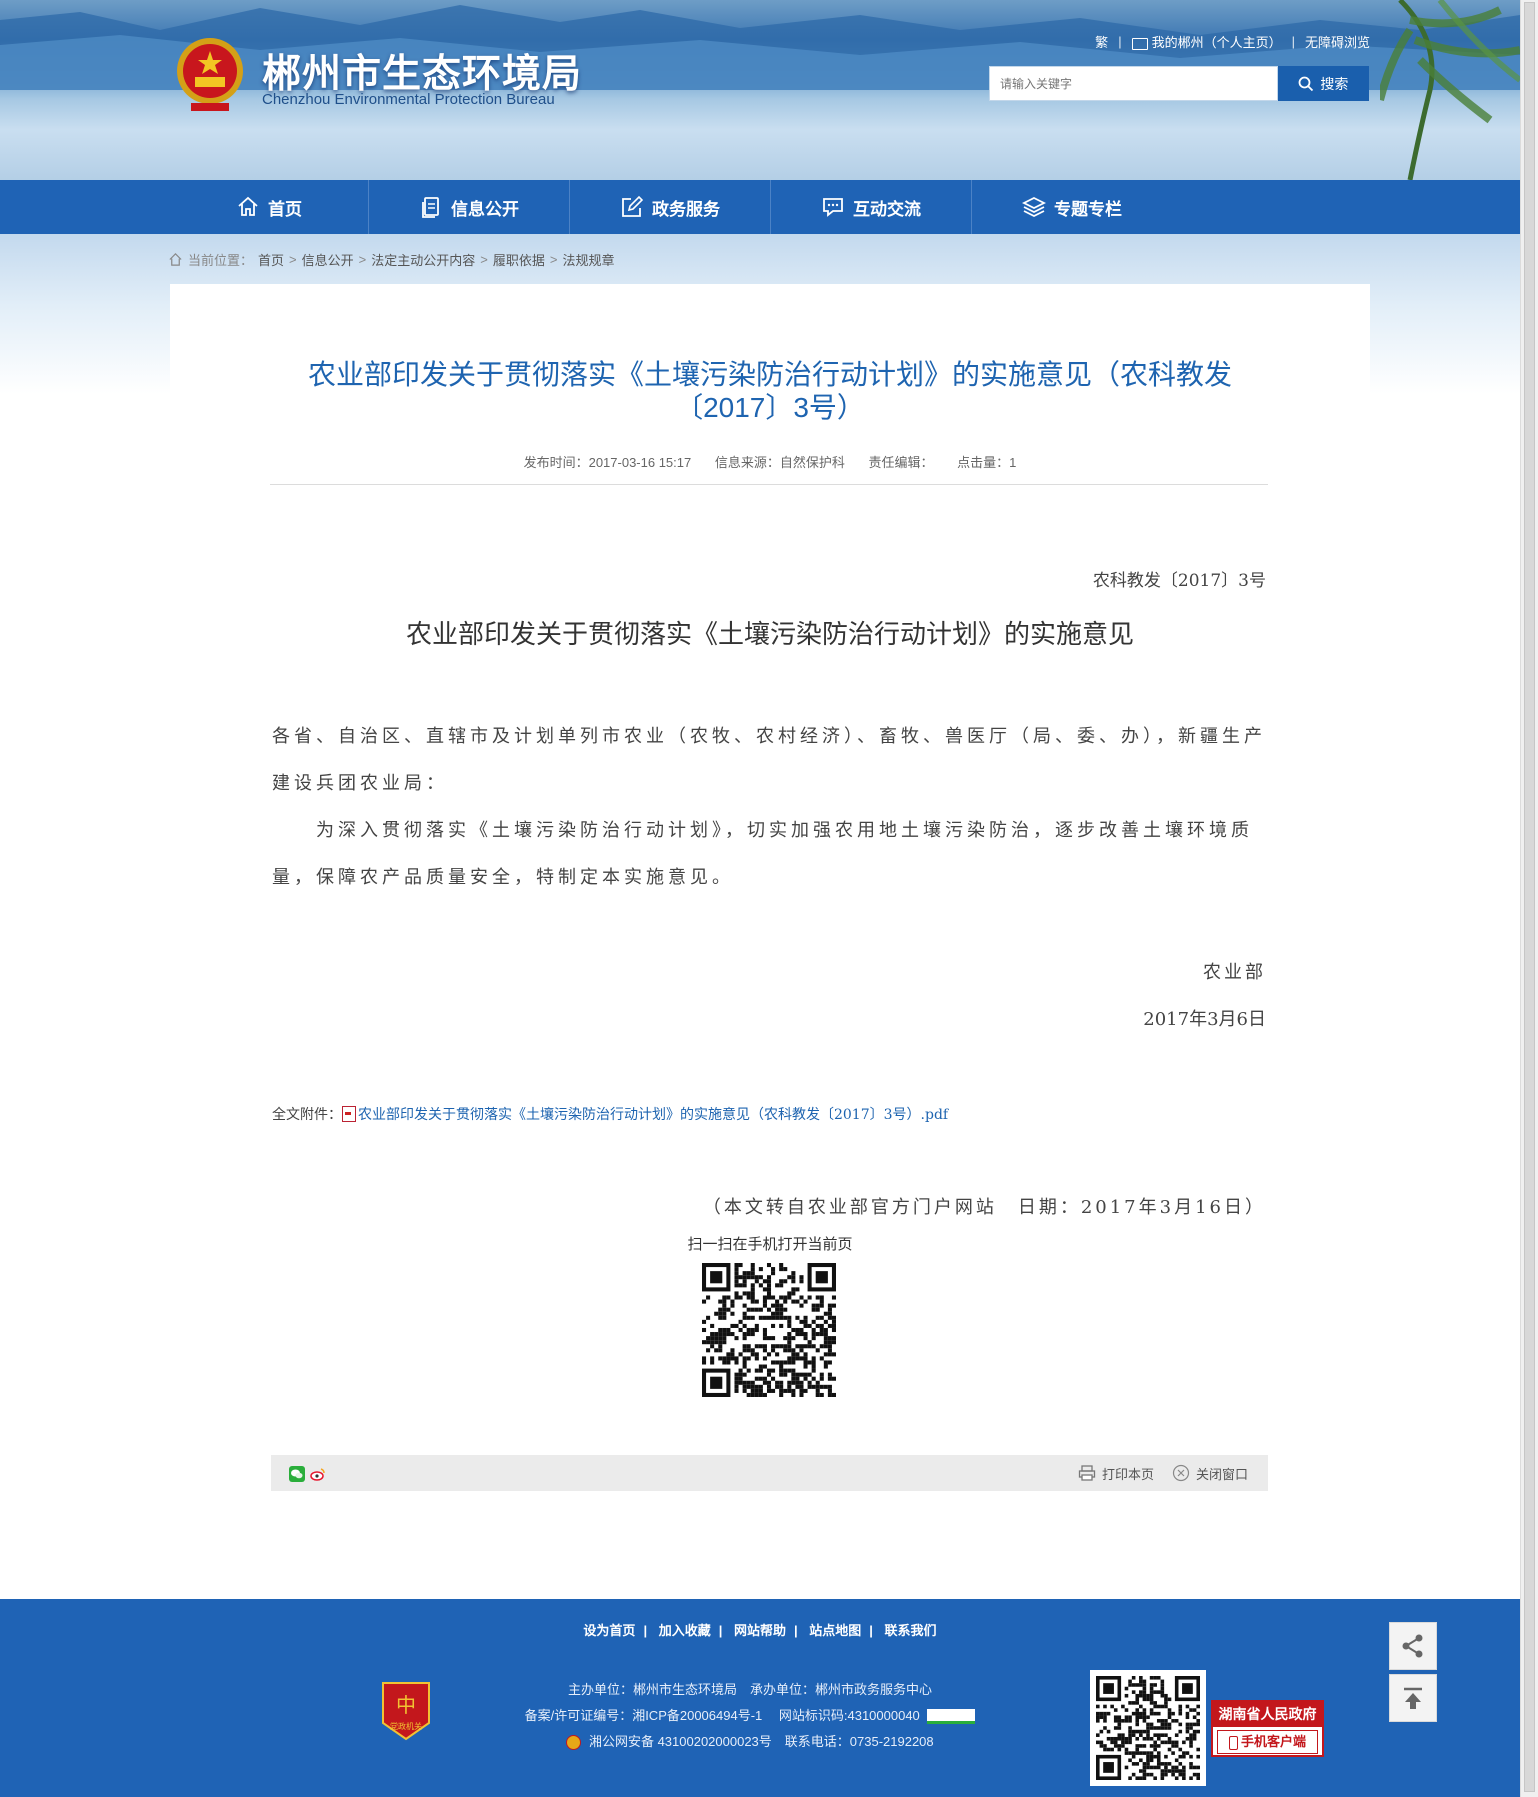  I want to click on nav-gov-services: 政务服务, so click(670, 207).